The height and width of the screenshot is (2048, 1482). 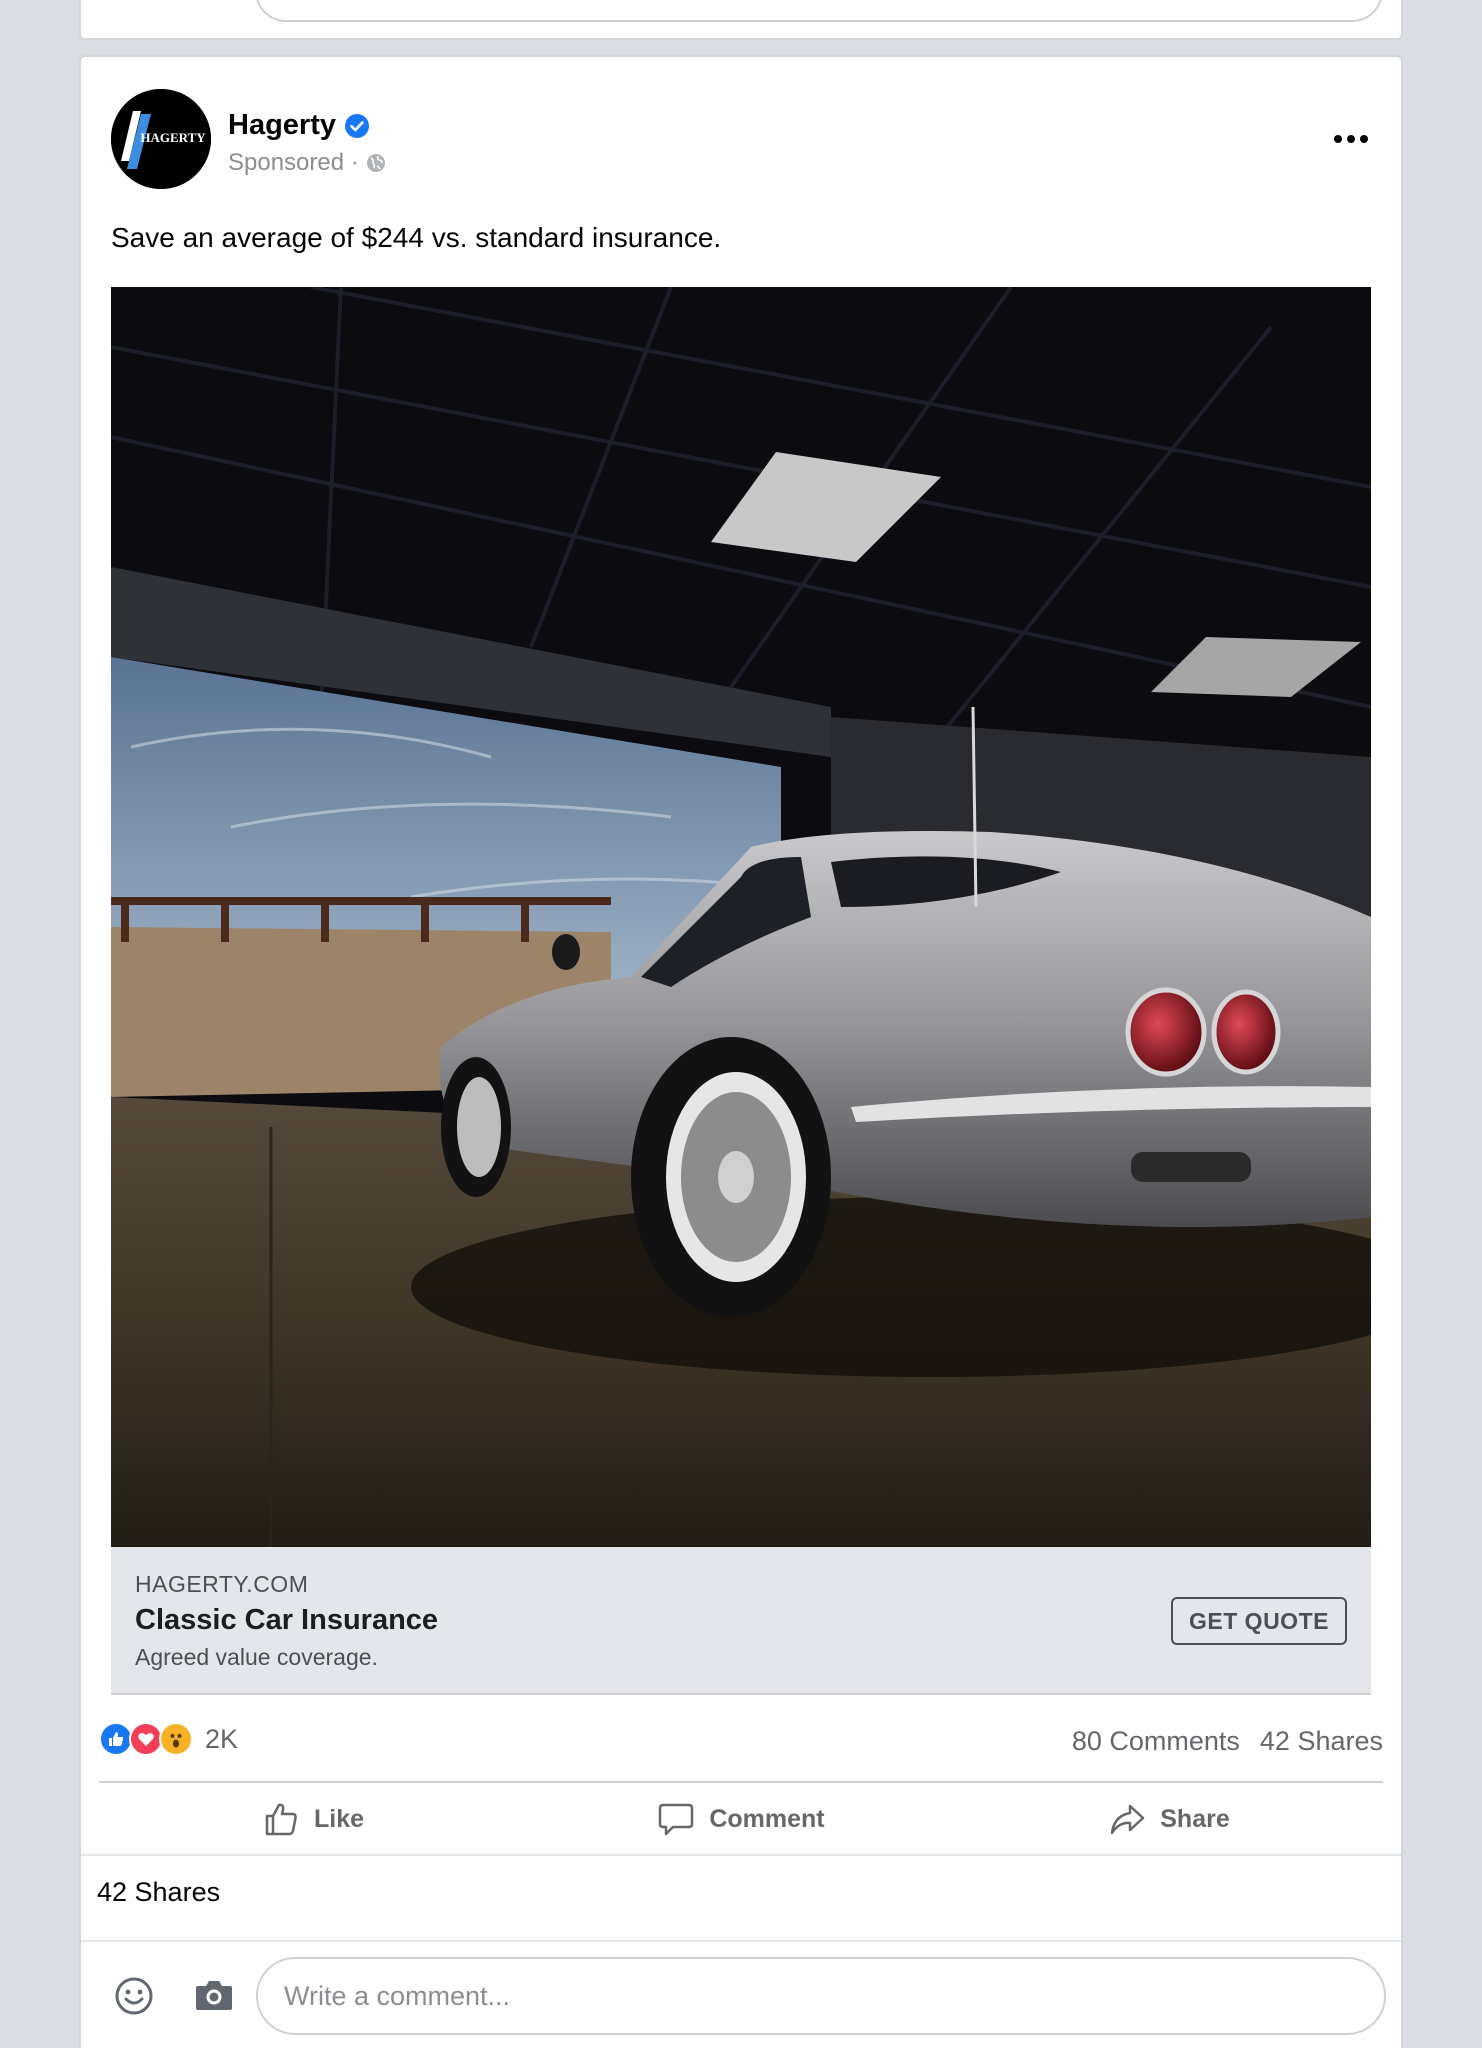 I want to click on like-label: Like, so click(x=339, y=1818).